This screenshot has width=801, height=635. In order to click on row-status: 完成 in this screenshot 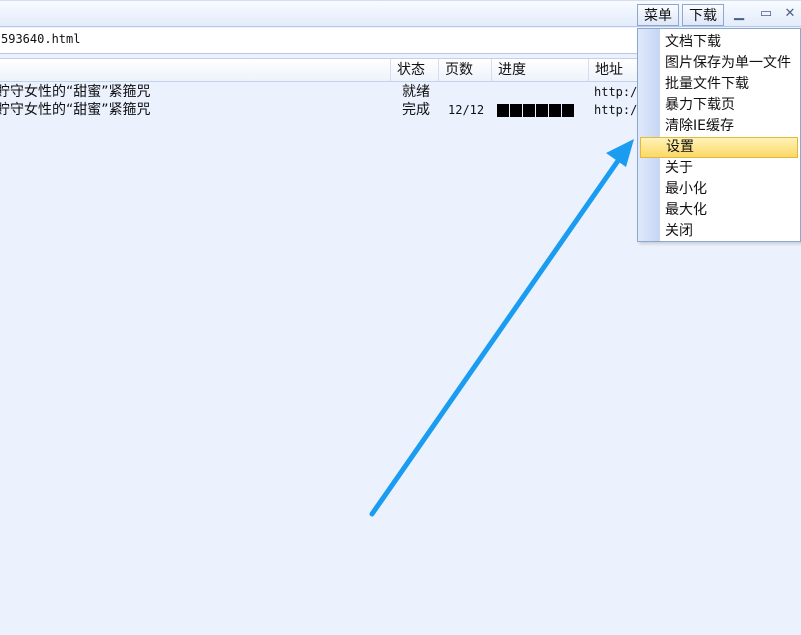, I will do `click(416, 110)`.